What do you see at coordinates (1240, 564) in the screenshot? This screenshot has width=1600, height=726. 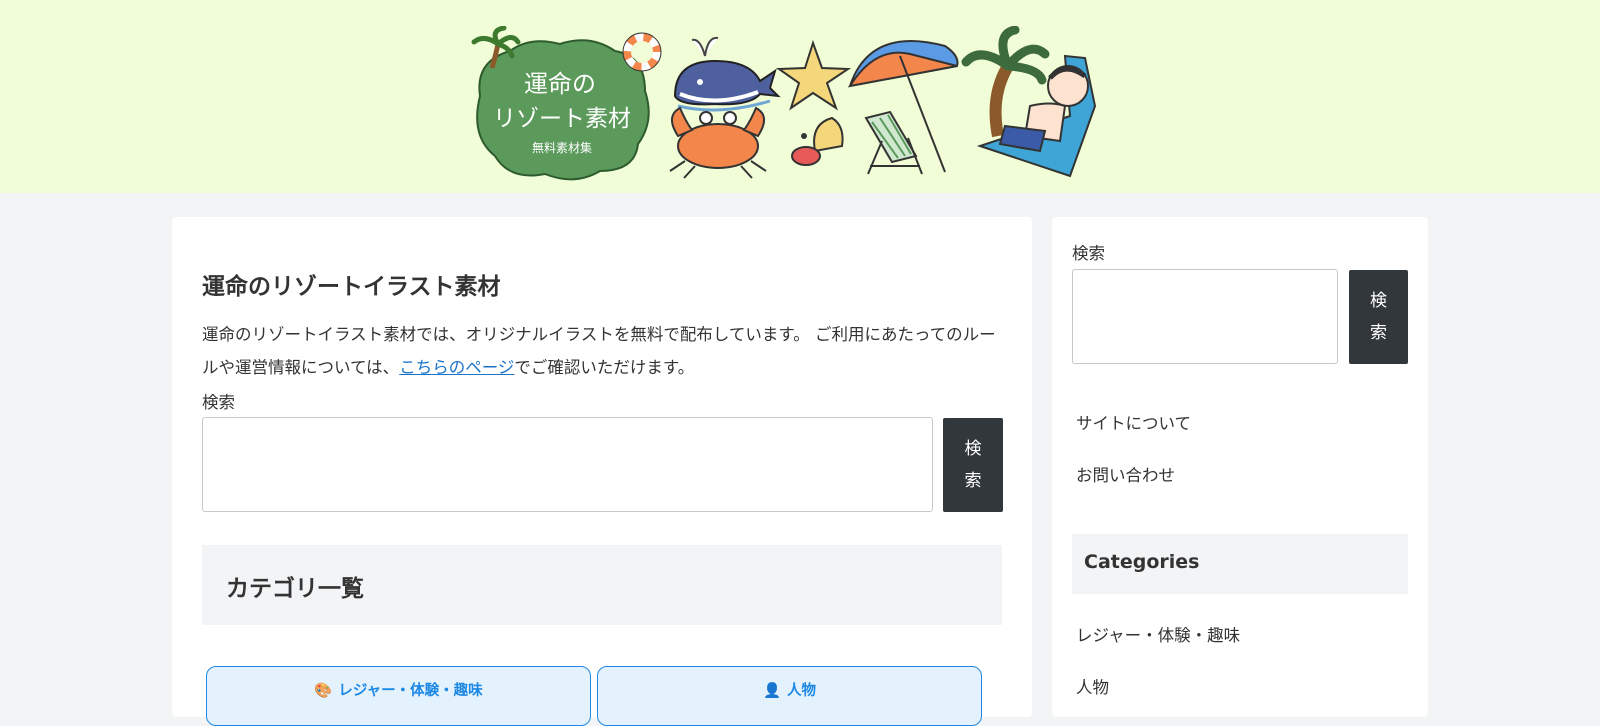 I see `sidebar-categories-heading-box: Categories` at bounding box center [1240, 564].